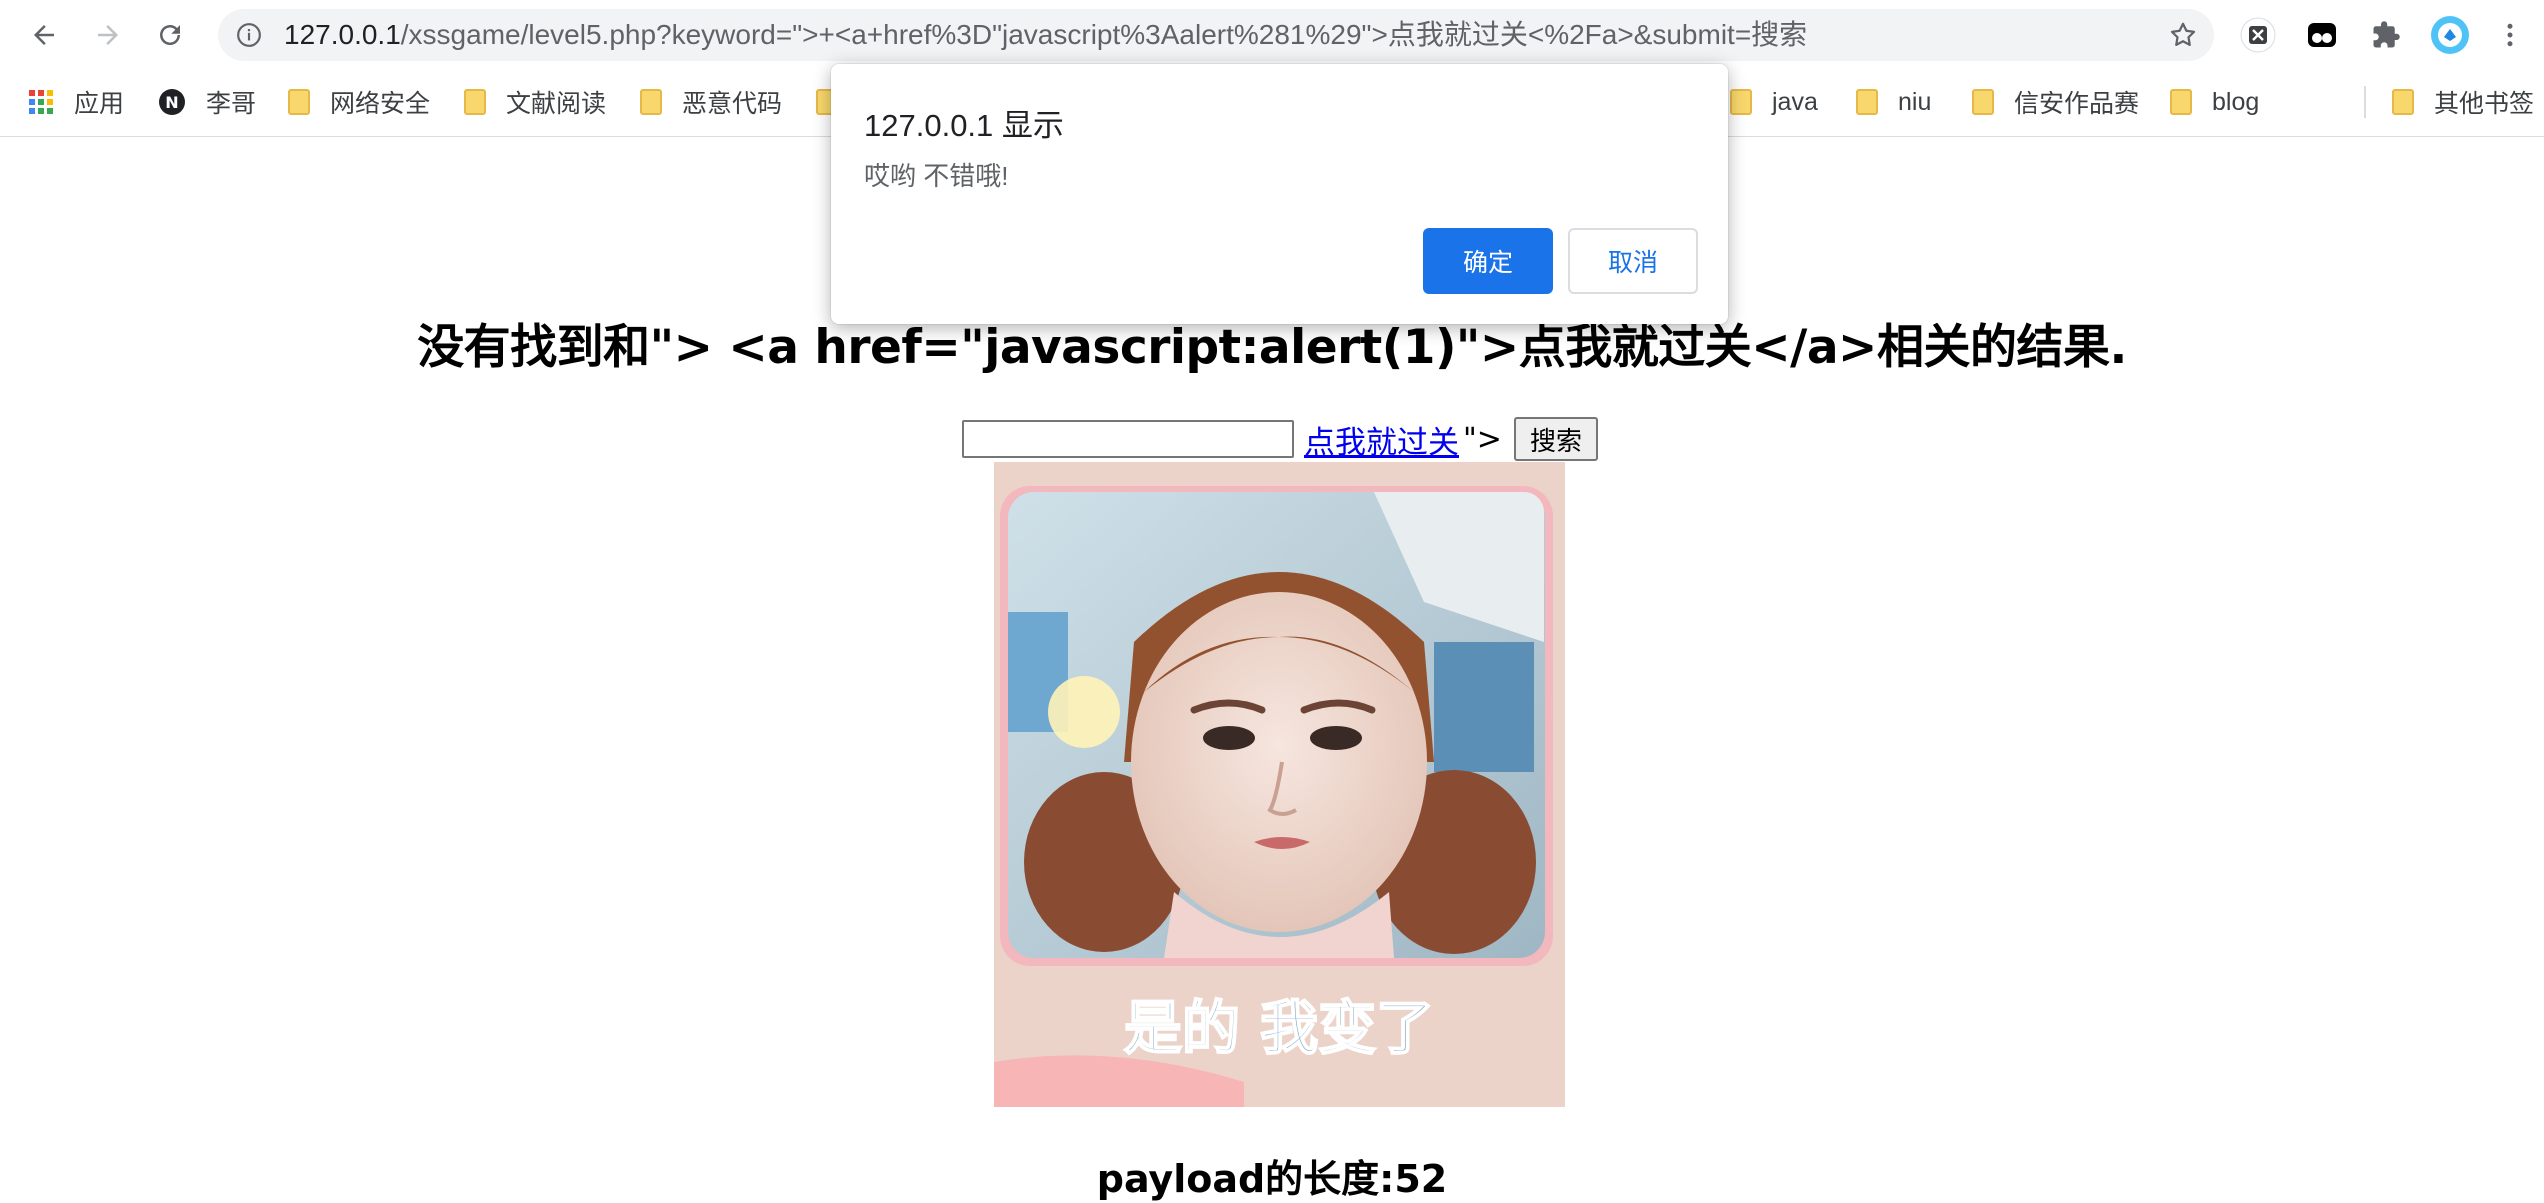 The height and width of the screenshot is (1203, 2544). I want to click on extension-x-icon, so click(2258, 35).